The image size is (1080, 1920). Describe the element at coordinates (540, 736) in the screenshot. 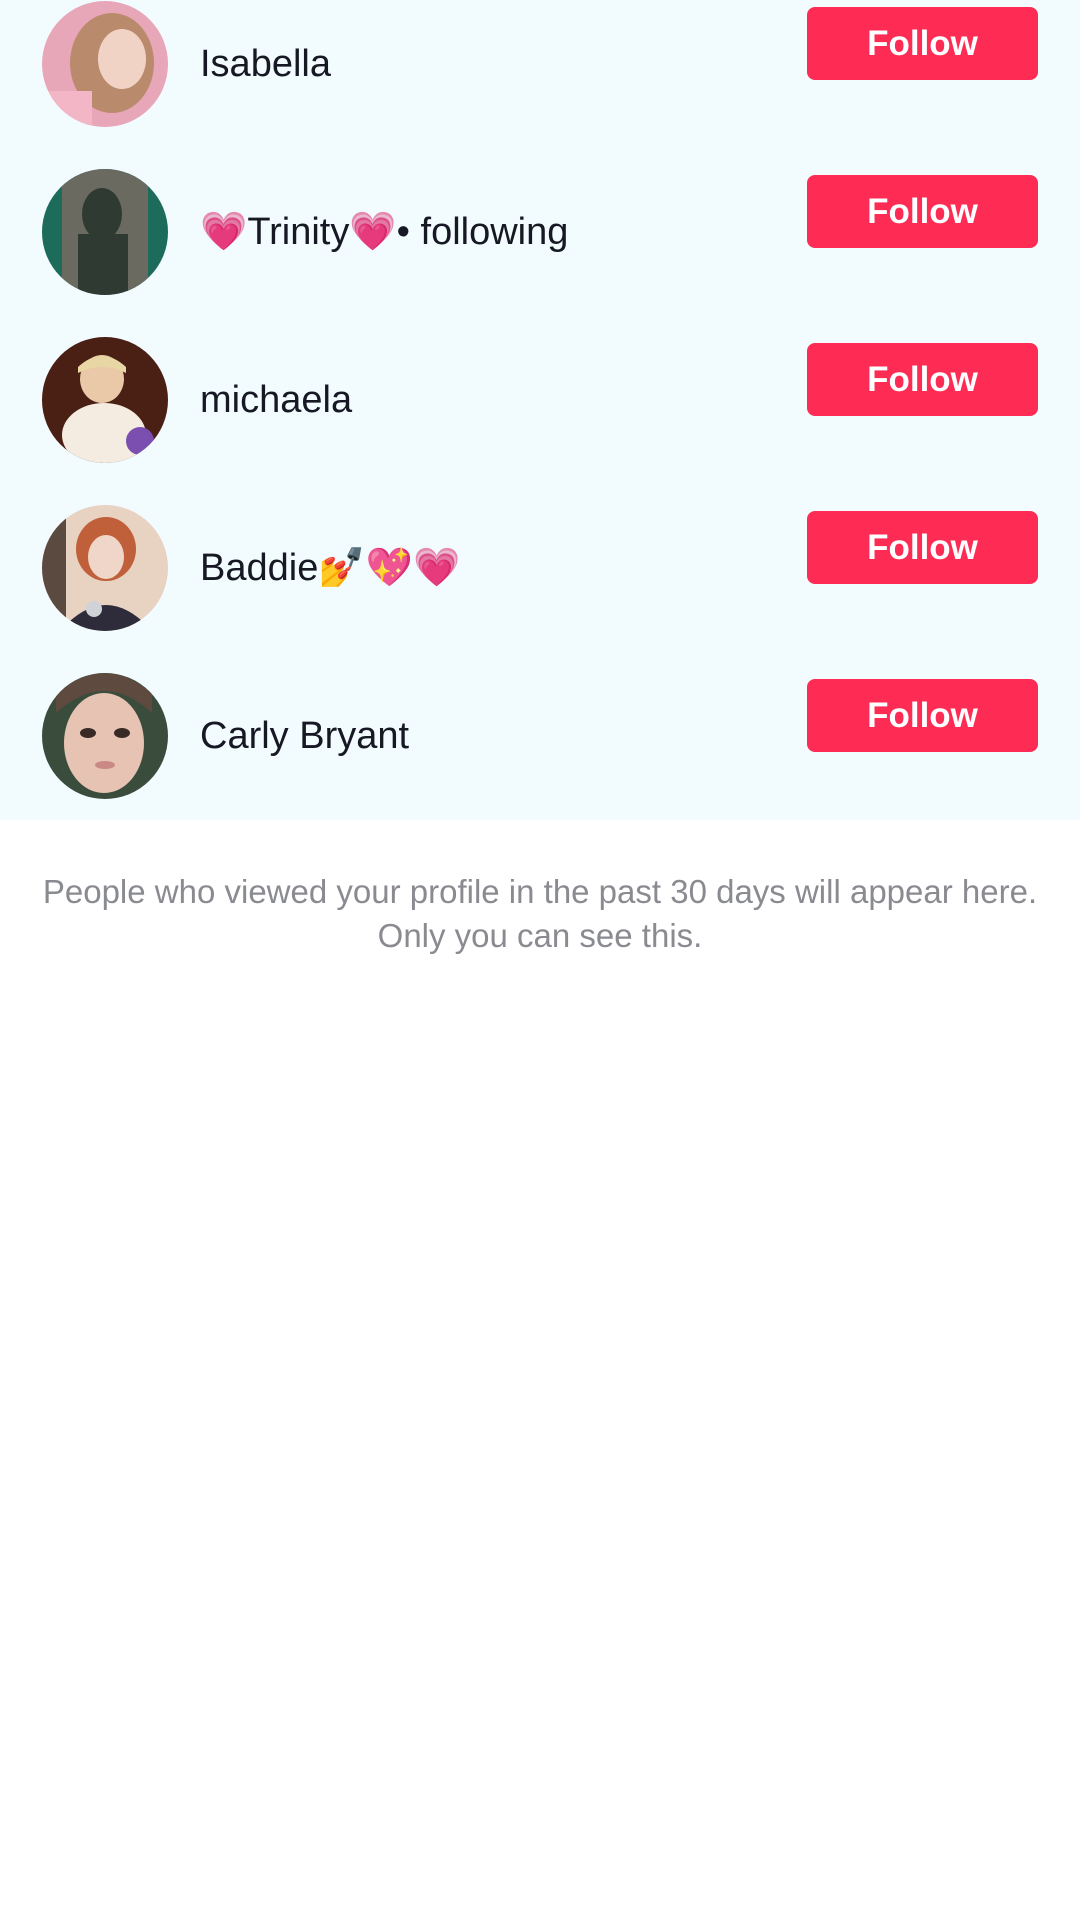

I see `viewer-row: Carly Bryant Follow` at that location.